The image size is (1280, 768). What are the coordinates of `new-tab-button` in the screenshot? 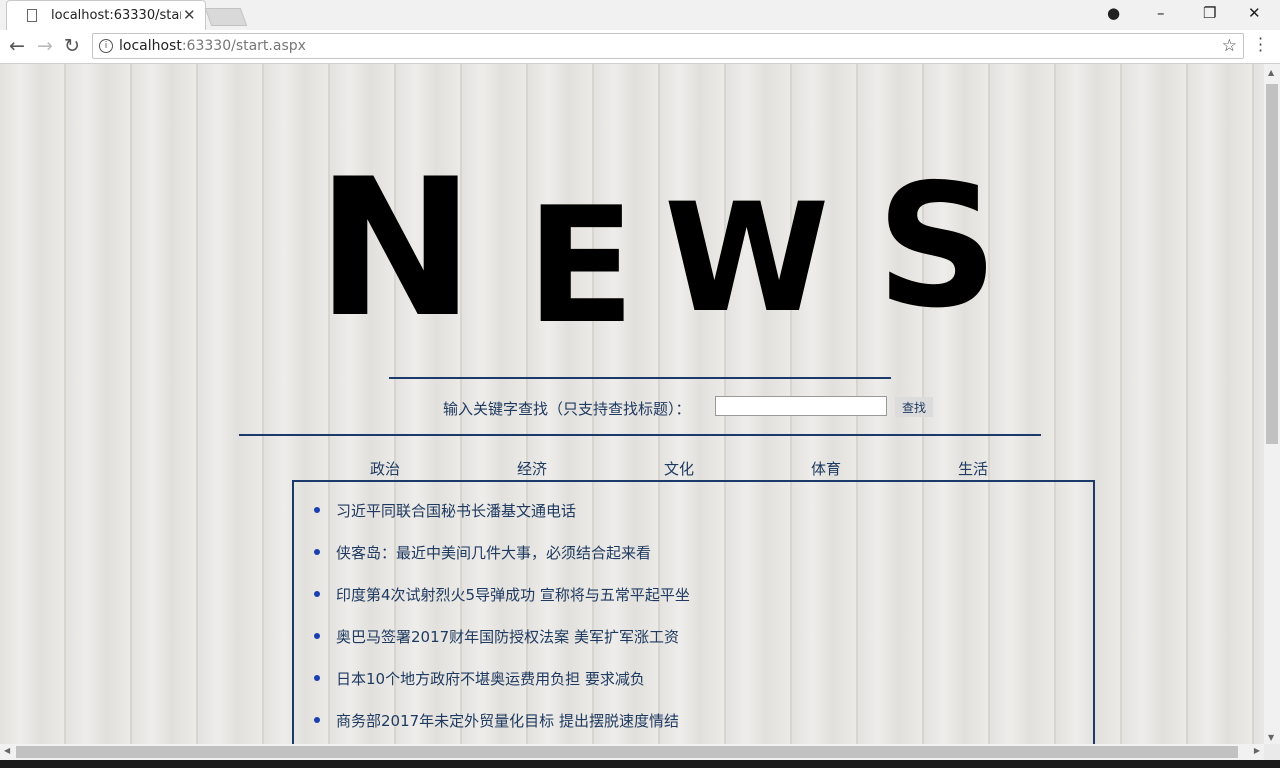 It's located at (226, 17).